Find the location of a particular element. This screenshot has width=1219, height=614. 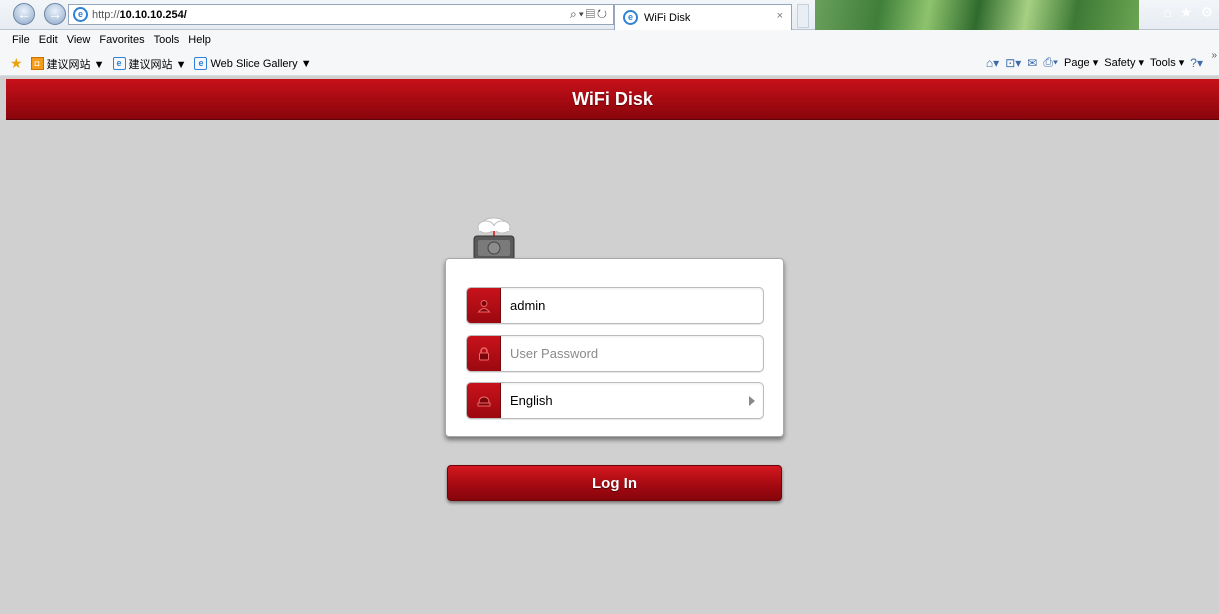

forward-arrow-icon: → is located at coordinates (55, 14).